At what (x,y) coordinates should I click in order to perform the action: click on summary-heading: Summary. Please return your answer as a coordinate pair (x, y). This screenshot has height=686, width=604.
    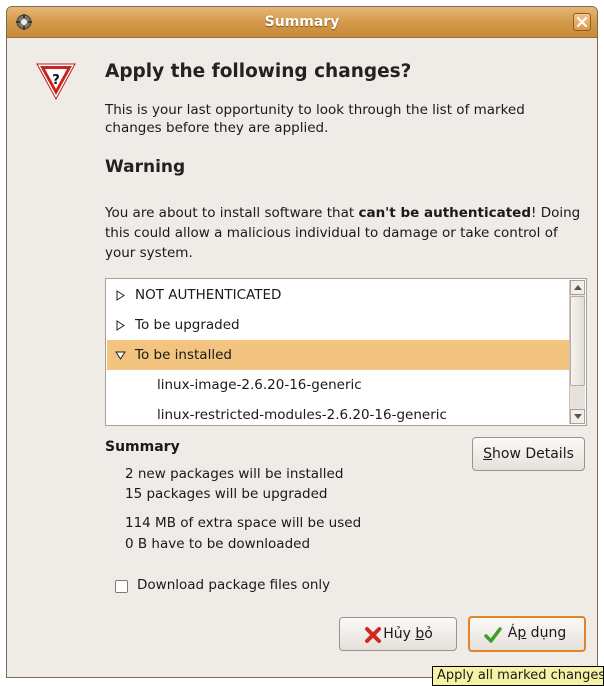
    Looking at the image, I should click on (142, 447).